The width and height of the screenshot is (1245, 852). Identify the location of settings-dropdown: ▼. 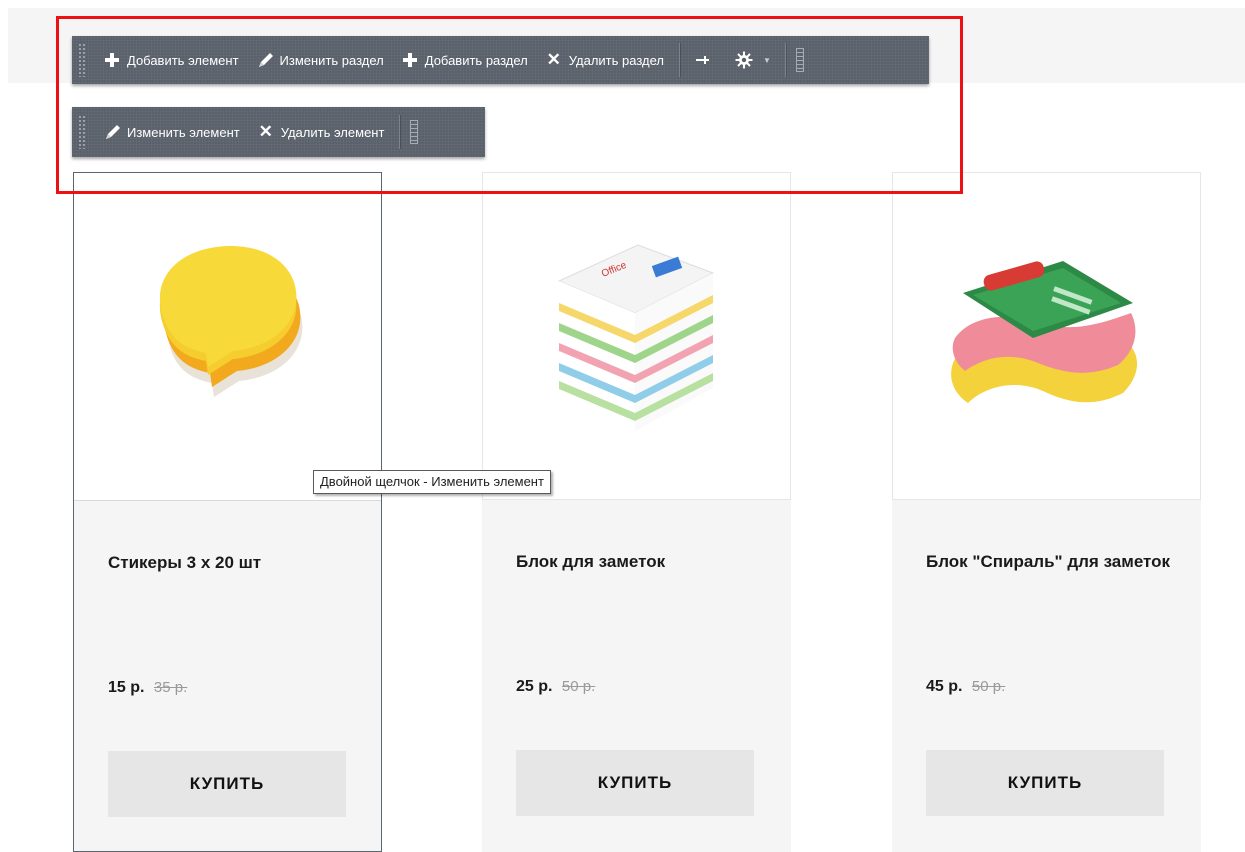
(753, 60).